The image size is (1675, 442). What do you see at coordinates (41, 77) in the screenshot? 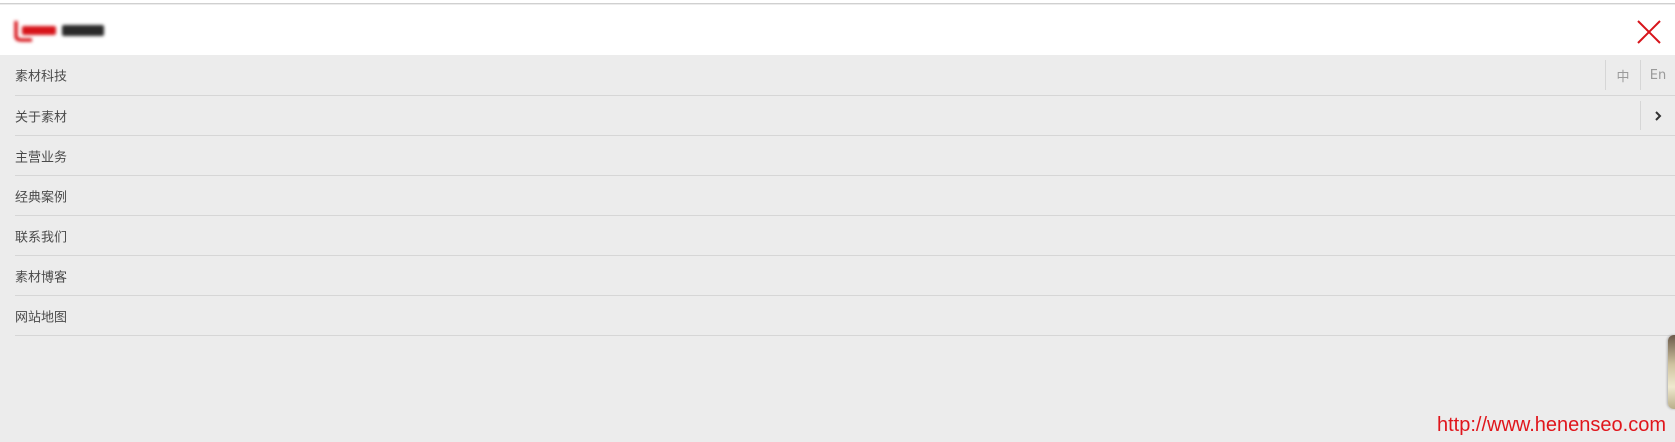
I see `menu-item-label: 素材科技` at bounding box center [41, 77].